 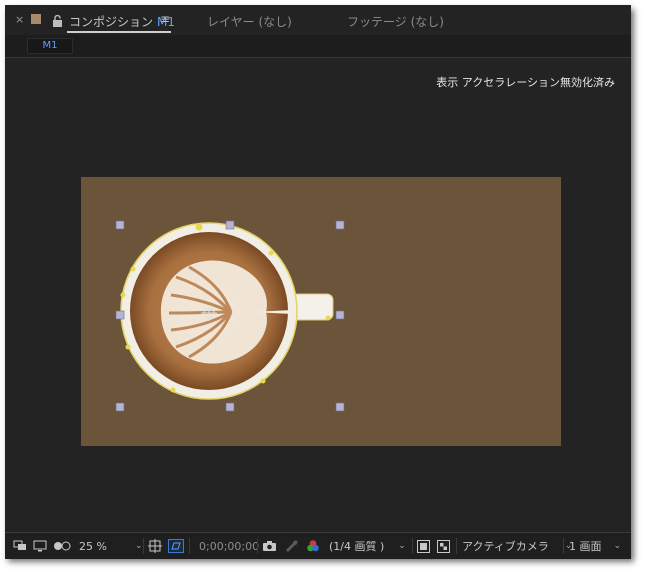 What do you see at coordinates (50, 46) in the screenshot?
I see `composition-chip: M1` at bounding box center [50, 46].